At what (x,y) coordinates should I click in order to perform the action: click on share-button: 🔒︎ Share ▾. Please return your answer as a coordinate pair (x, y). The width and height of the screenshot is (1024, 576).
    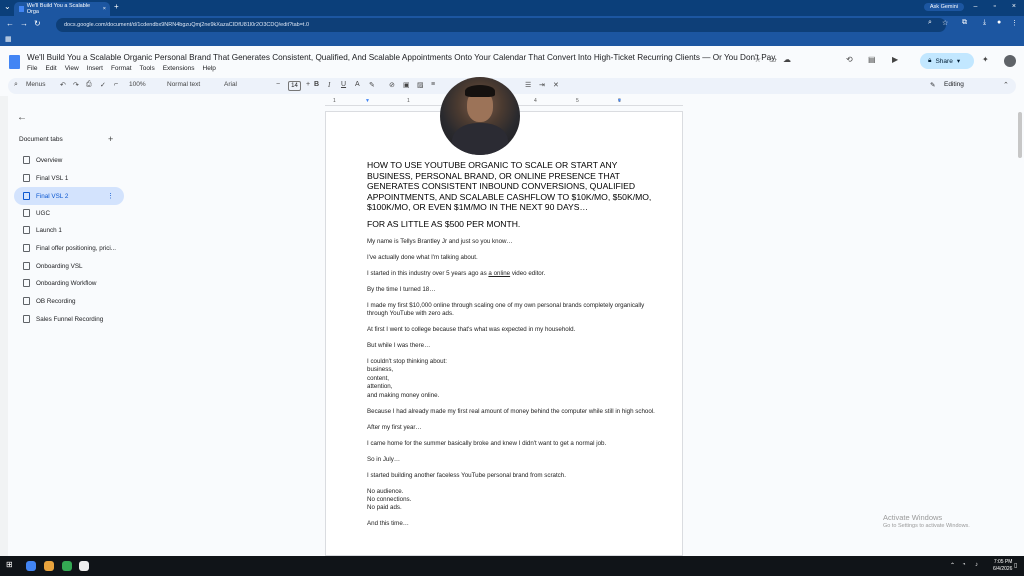
    Looking at the image, I should click on (947, 61).